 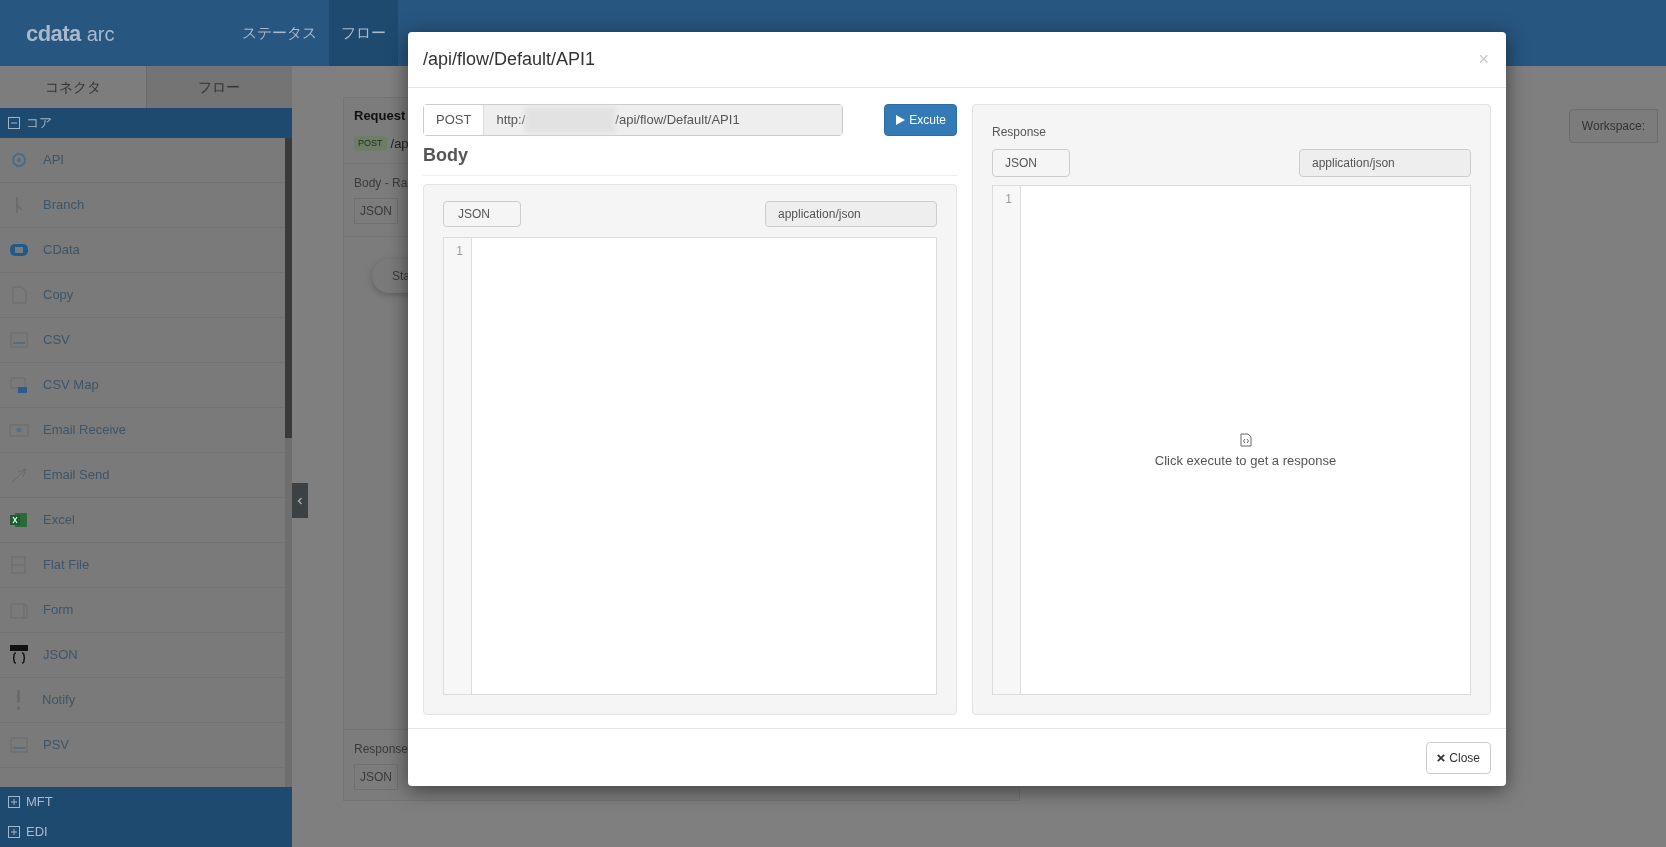 What do you see at coordinates (142, 745) in the screenshot?
I see `connector-item: PSV` at bounding box center [142, 745].